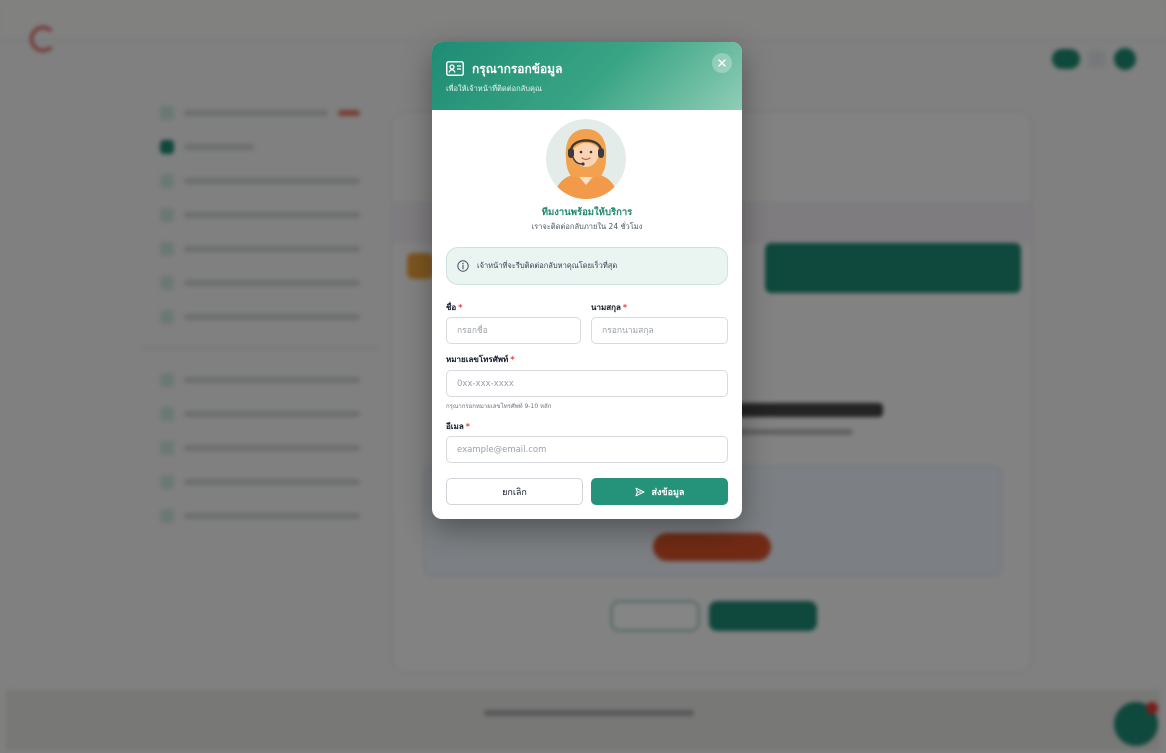  What do you see at coordinates (463, 266) in the screenshot?
I see `info-icon` at bounding box center [463, 266].